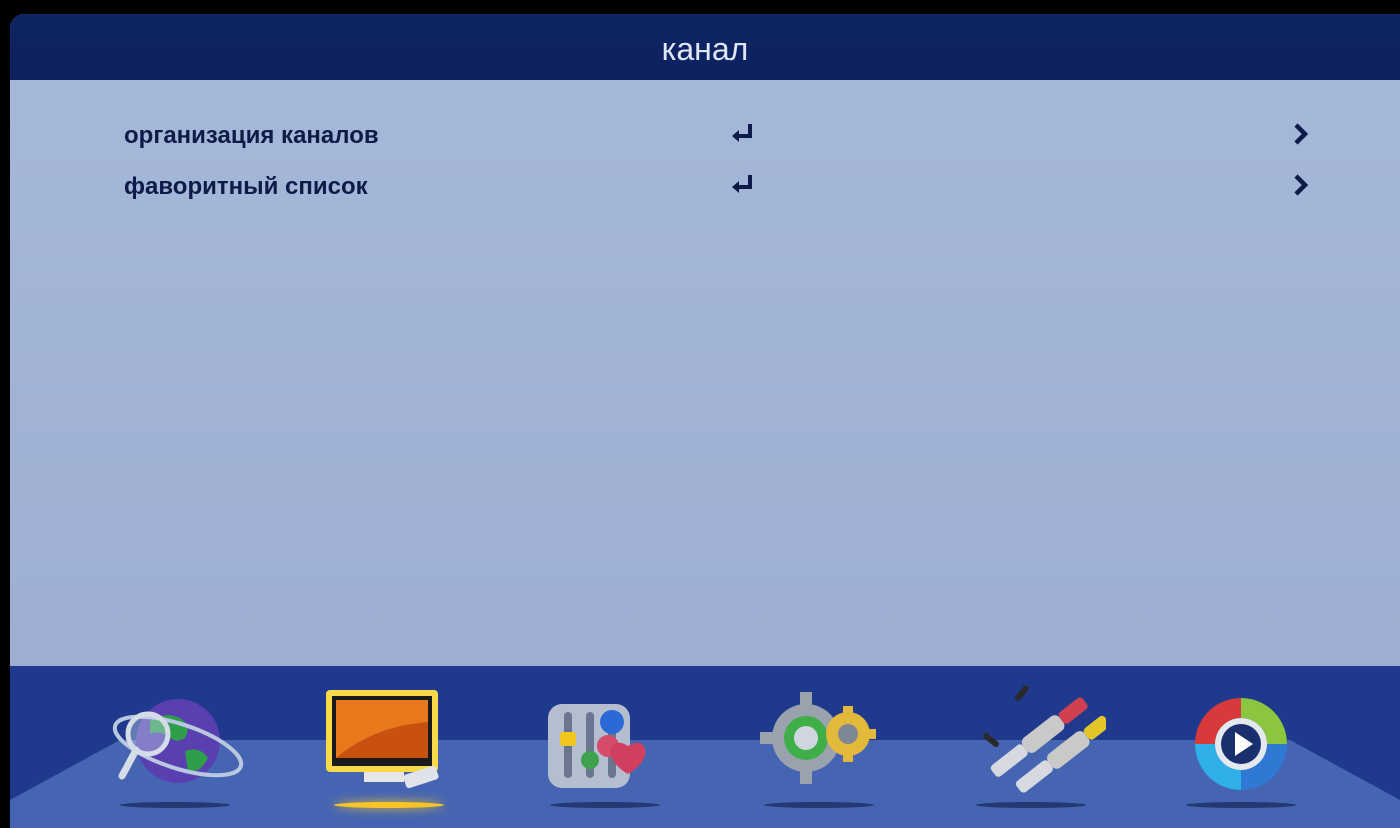 The image size is (1400, 828). What do you see at coordinates (178, 741) in the screenshot?
I see `globe-search-icon` at bounding box center [178, 741].